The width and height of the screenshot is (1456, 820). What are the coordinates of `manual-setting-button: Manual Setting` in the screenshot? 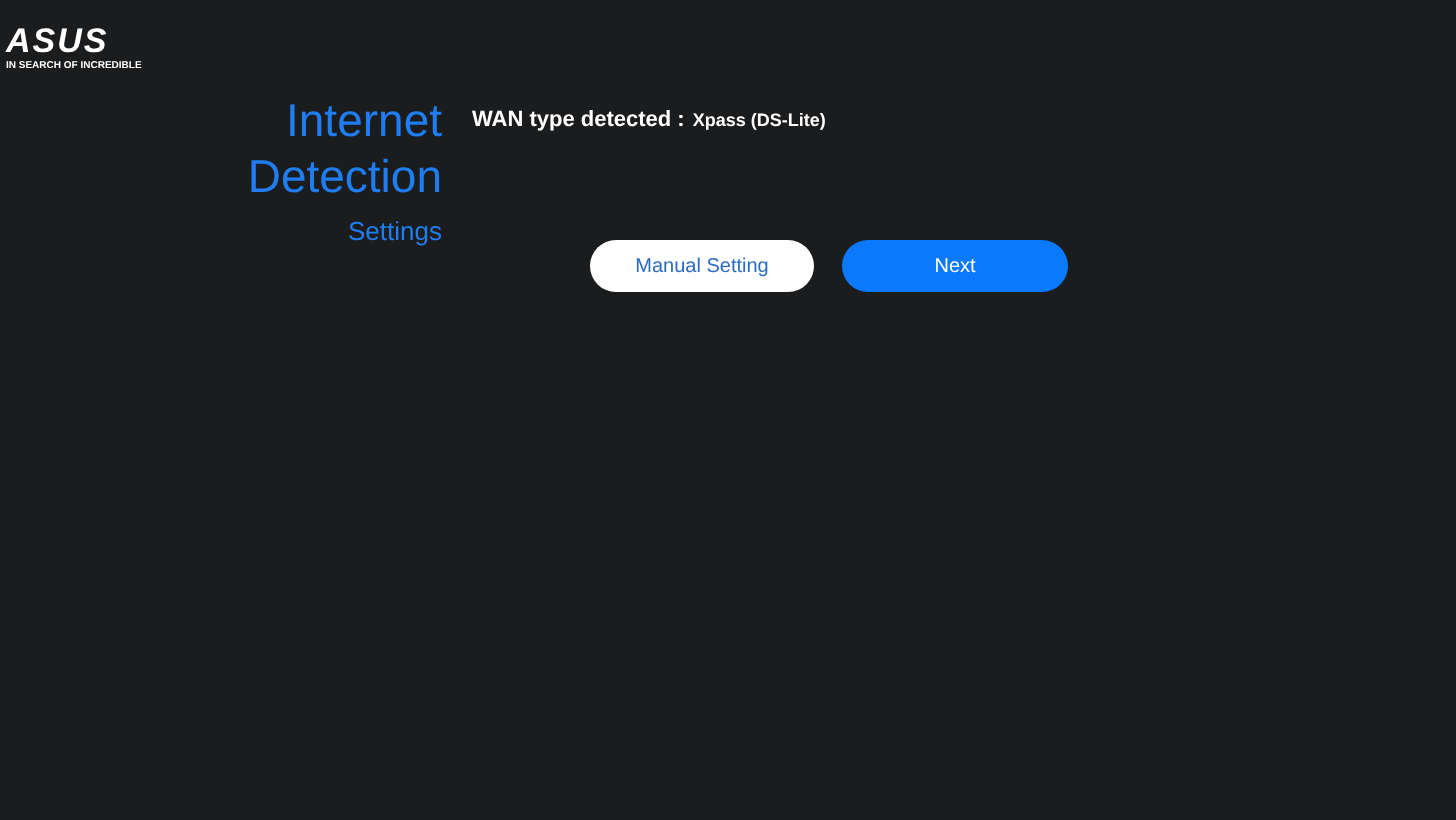 It's located at (702, 266).